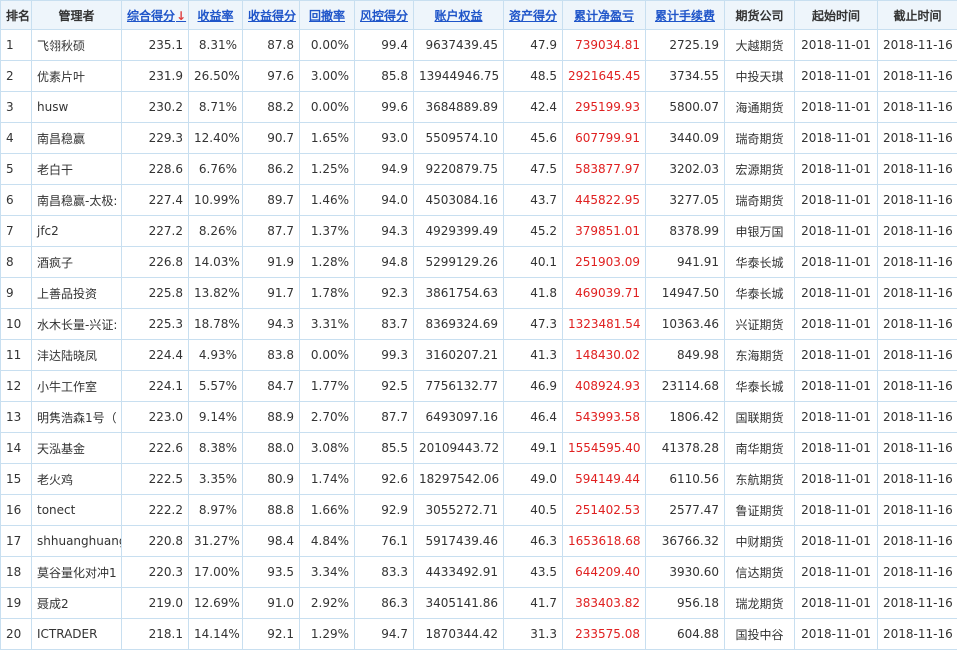 This screenshot has width=957, height=650. Describe the element at coordinates (216, 15) in the screenshot. I see `header-return-rate: 收益率` at that location.